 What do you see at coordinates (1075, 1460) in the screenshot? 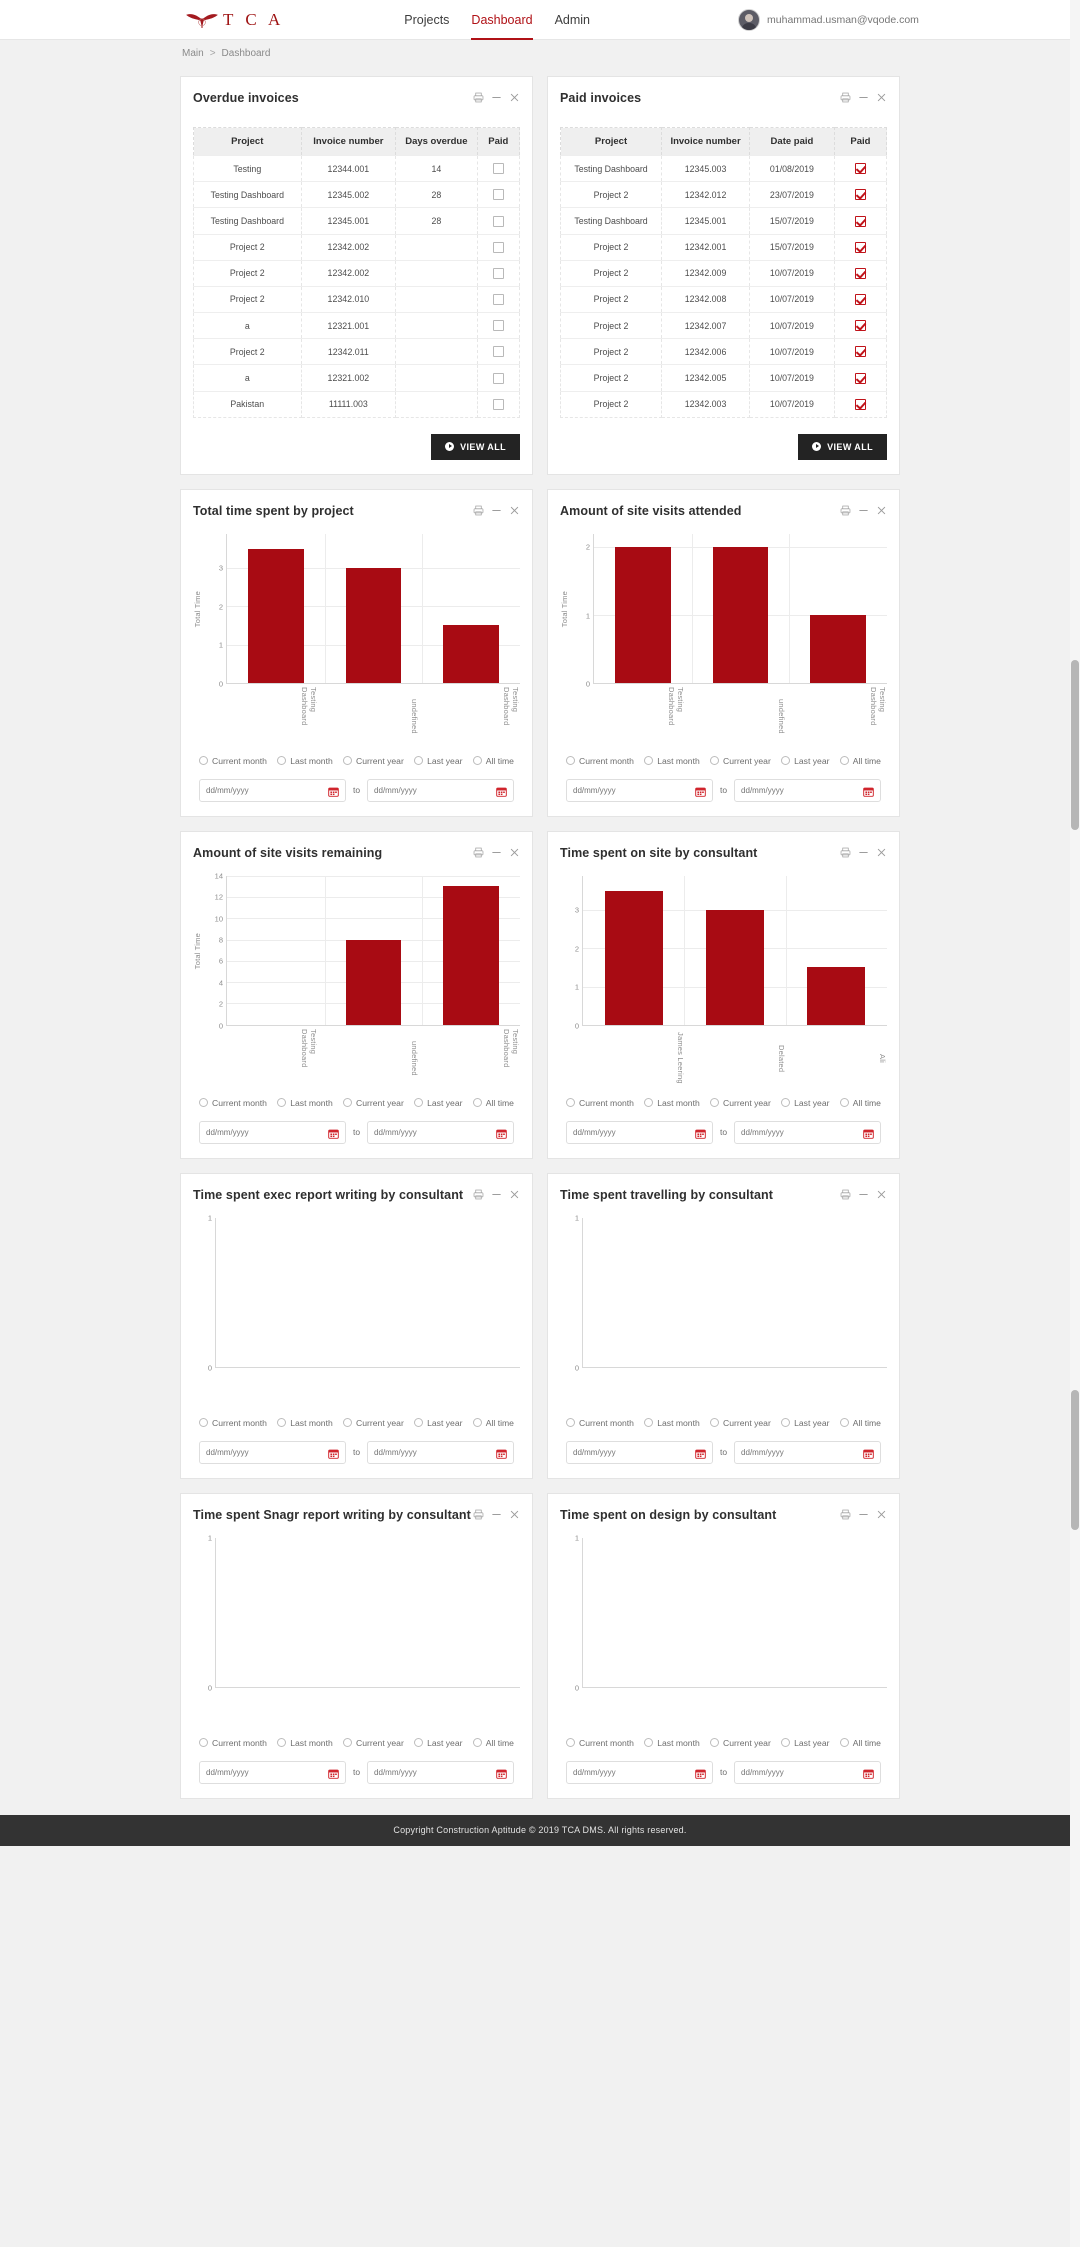
I see `scrollbar-thumb-secondary` at bounding box center [1075, 1460].